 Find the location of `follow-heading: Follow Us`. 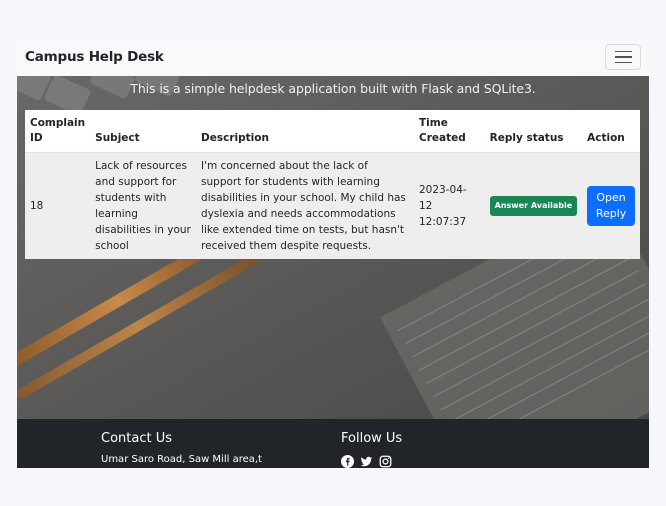

follow-heading: Follow Us is located at coordinates (372, 438).